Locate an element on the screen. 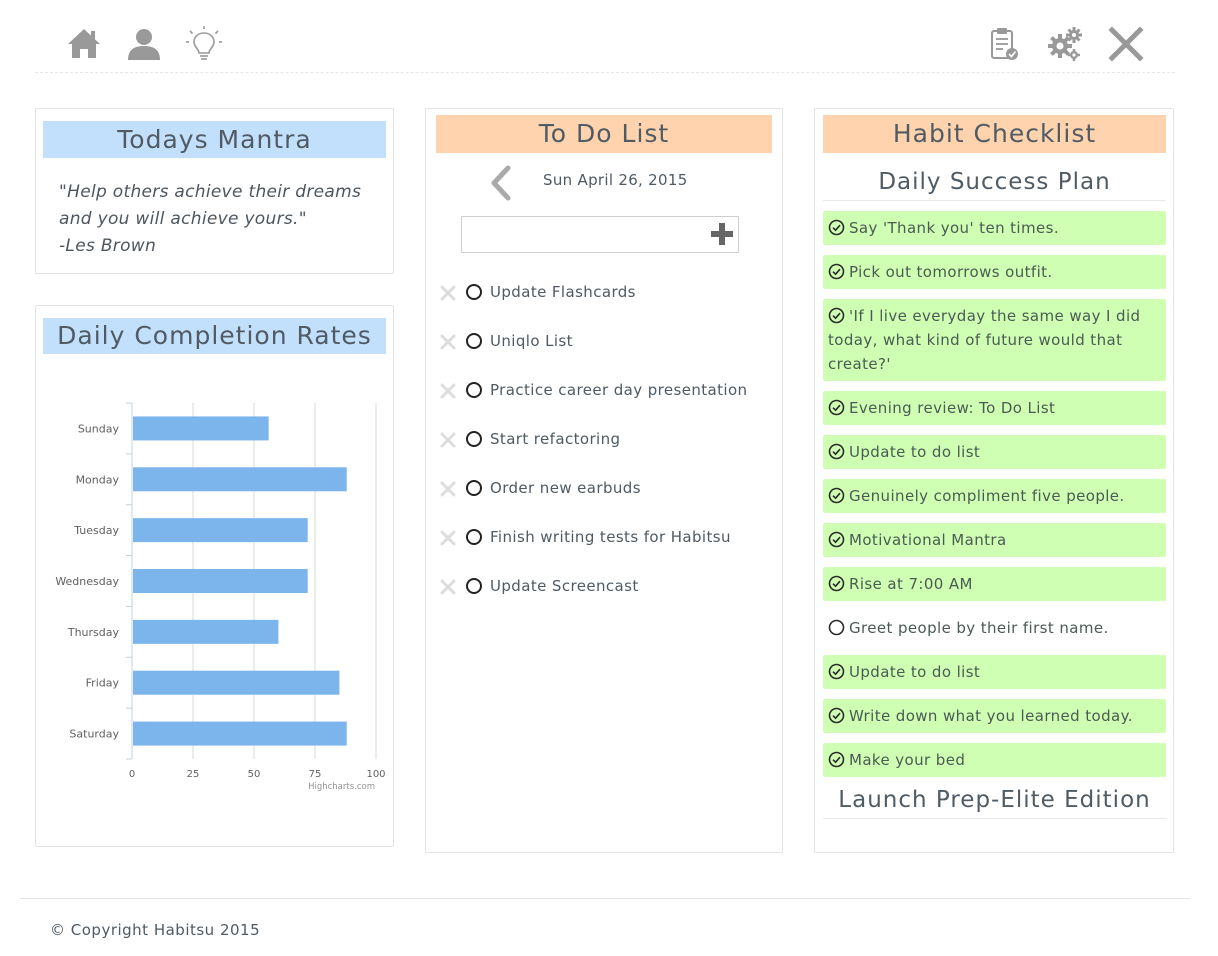  todo-item: Practice career day presentation is located at coordinates (610, 391).